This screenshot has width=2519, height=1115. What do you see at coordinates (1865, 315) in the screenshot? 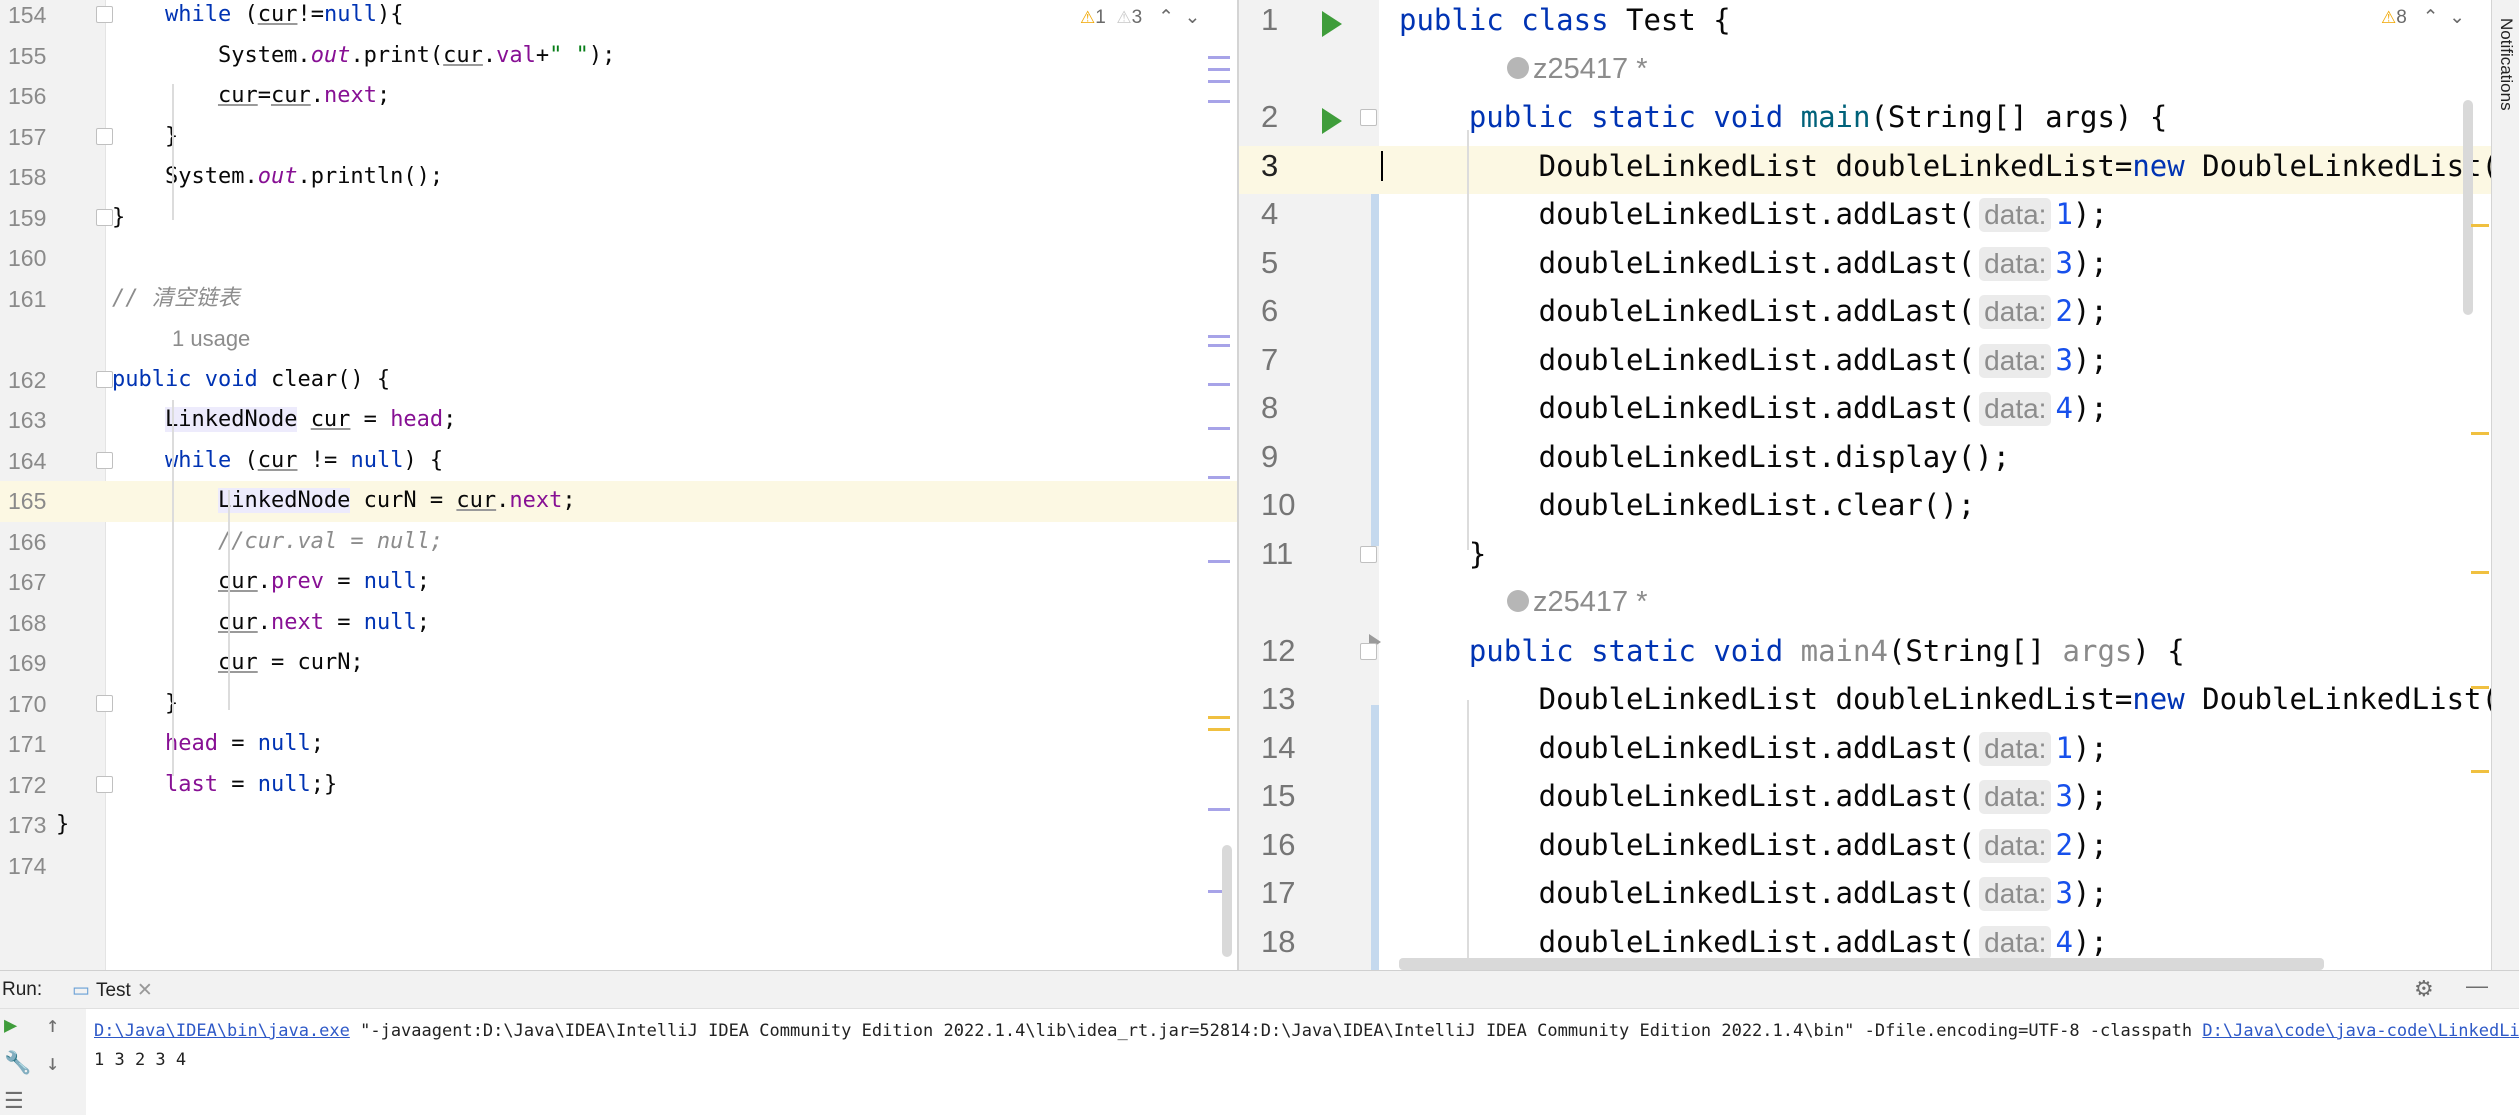
I see `code-line: 6 doubleLinkedList.addLast(data: 2);` at bounding box center [1865, 315].